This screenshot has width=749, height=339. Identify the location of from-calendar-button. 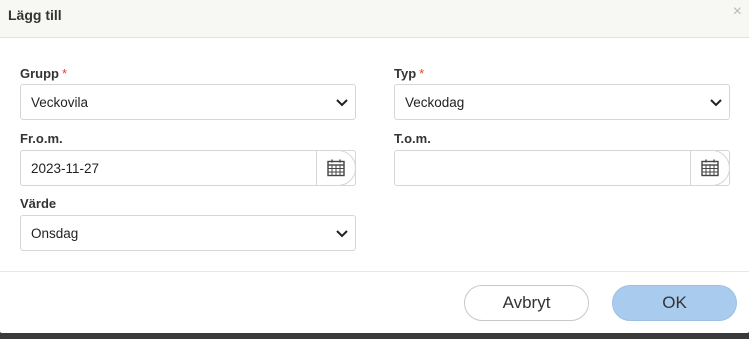
(336, 168).